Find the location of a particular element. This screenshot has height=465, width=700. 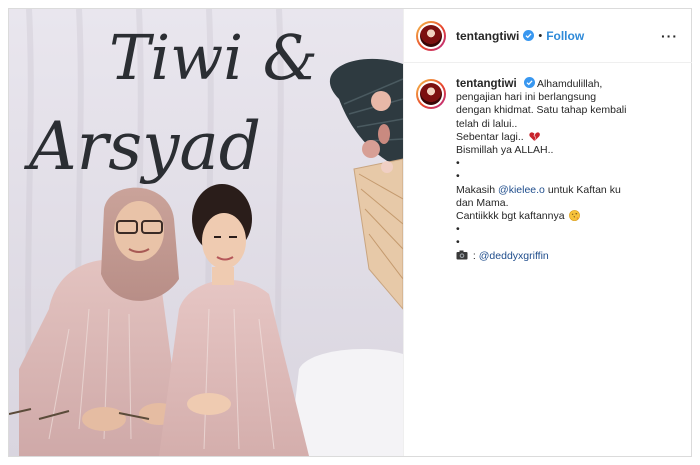

caption-text-line: untuk Kaftan ku is located at coordinates (584, 189).